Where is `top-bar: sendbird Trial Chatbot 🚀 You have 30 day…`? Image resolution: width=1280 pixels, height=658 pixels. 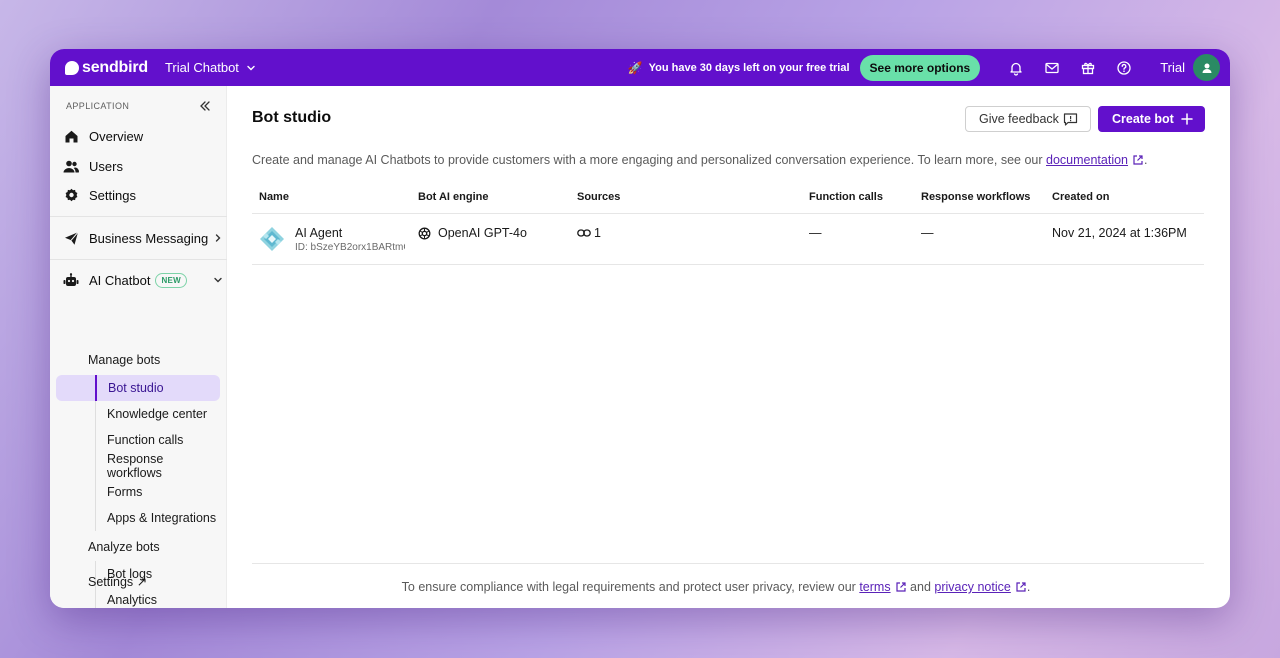 top-bar: sendbird Trial Chatbot 🚀 You have 30 day… is located at coordinates (640, 67).